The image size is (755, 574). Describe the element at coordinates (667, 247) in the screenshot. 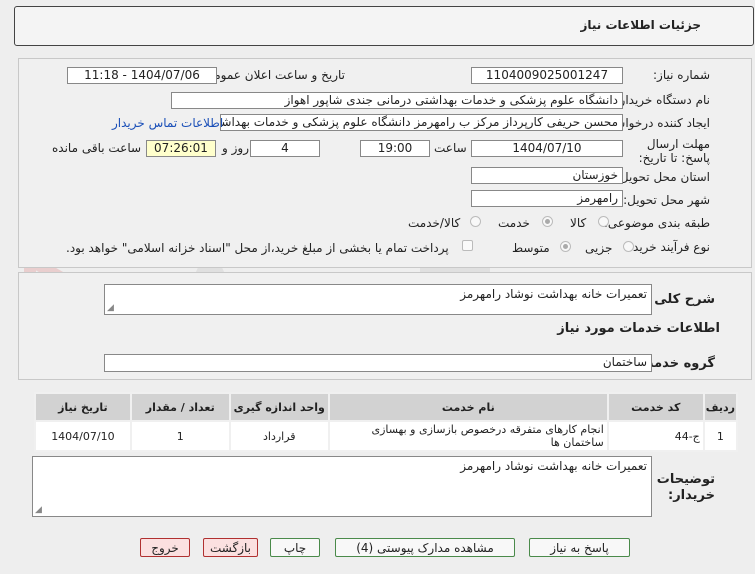

I see `process-label: نوع فرآیند خرید :` at that location.